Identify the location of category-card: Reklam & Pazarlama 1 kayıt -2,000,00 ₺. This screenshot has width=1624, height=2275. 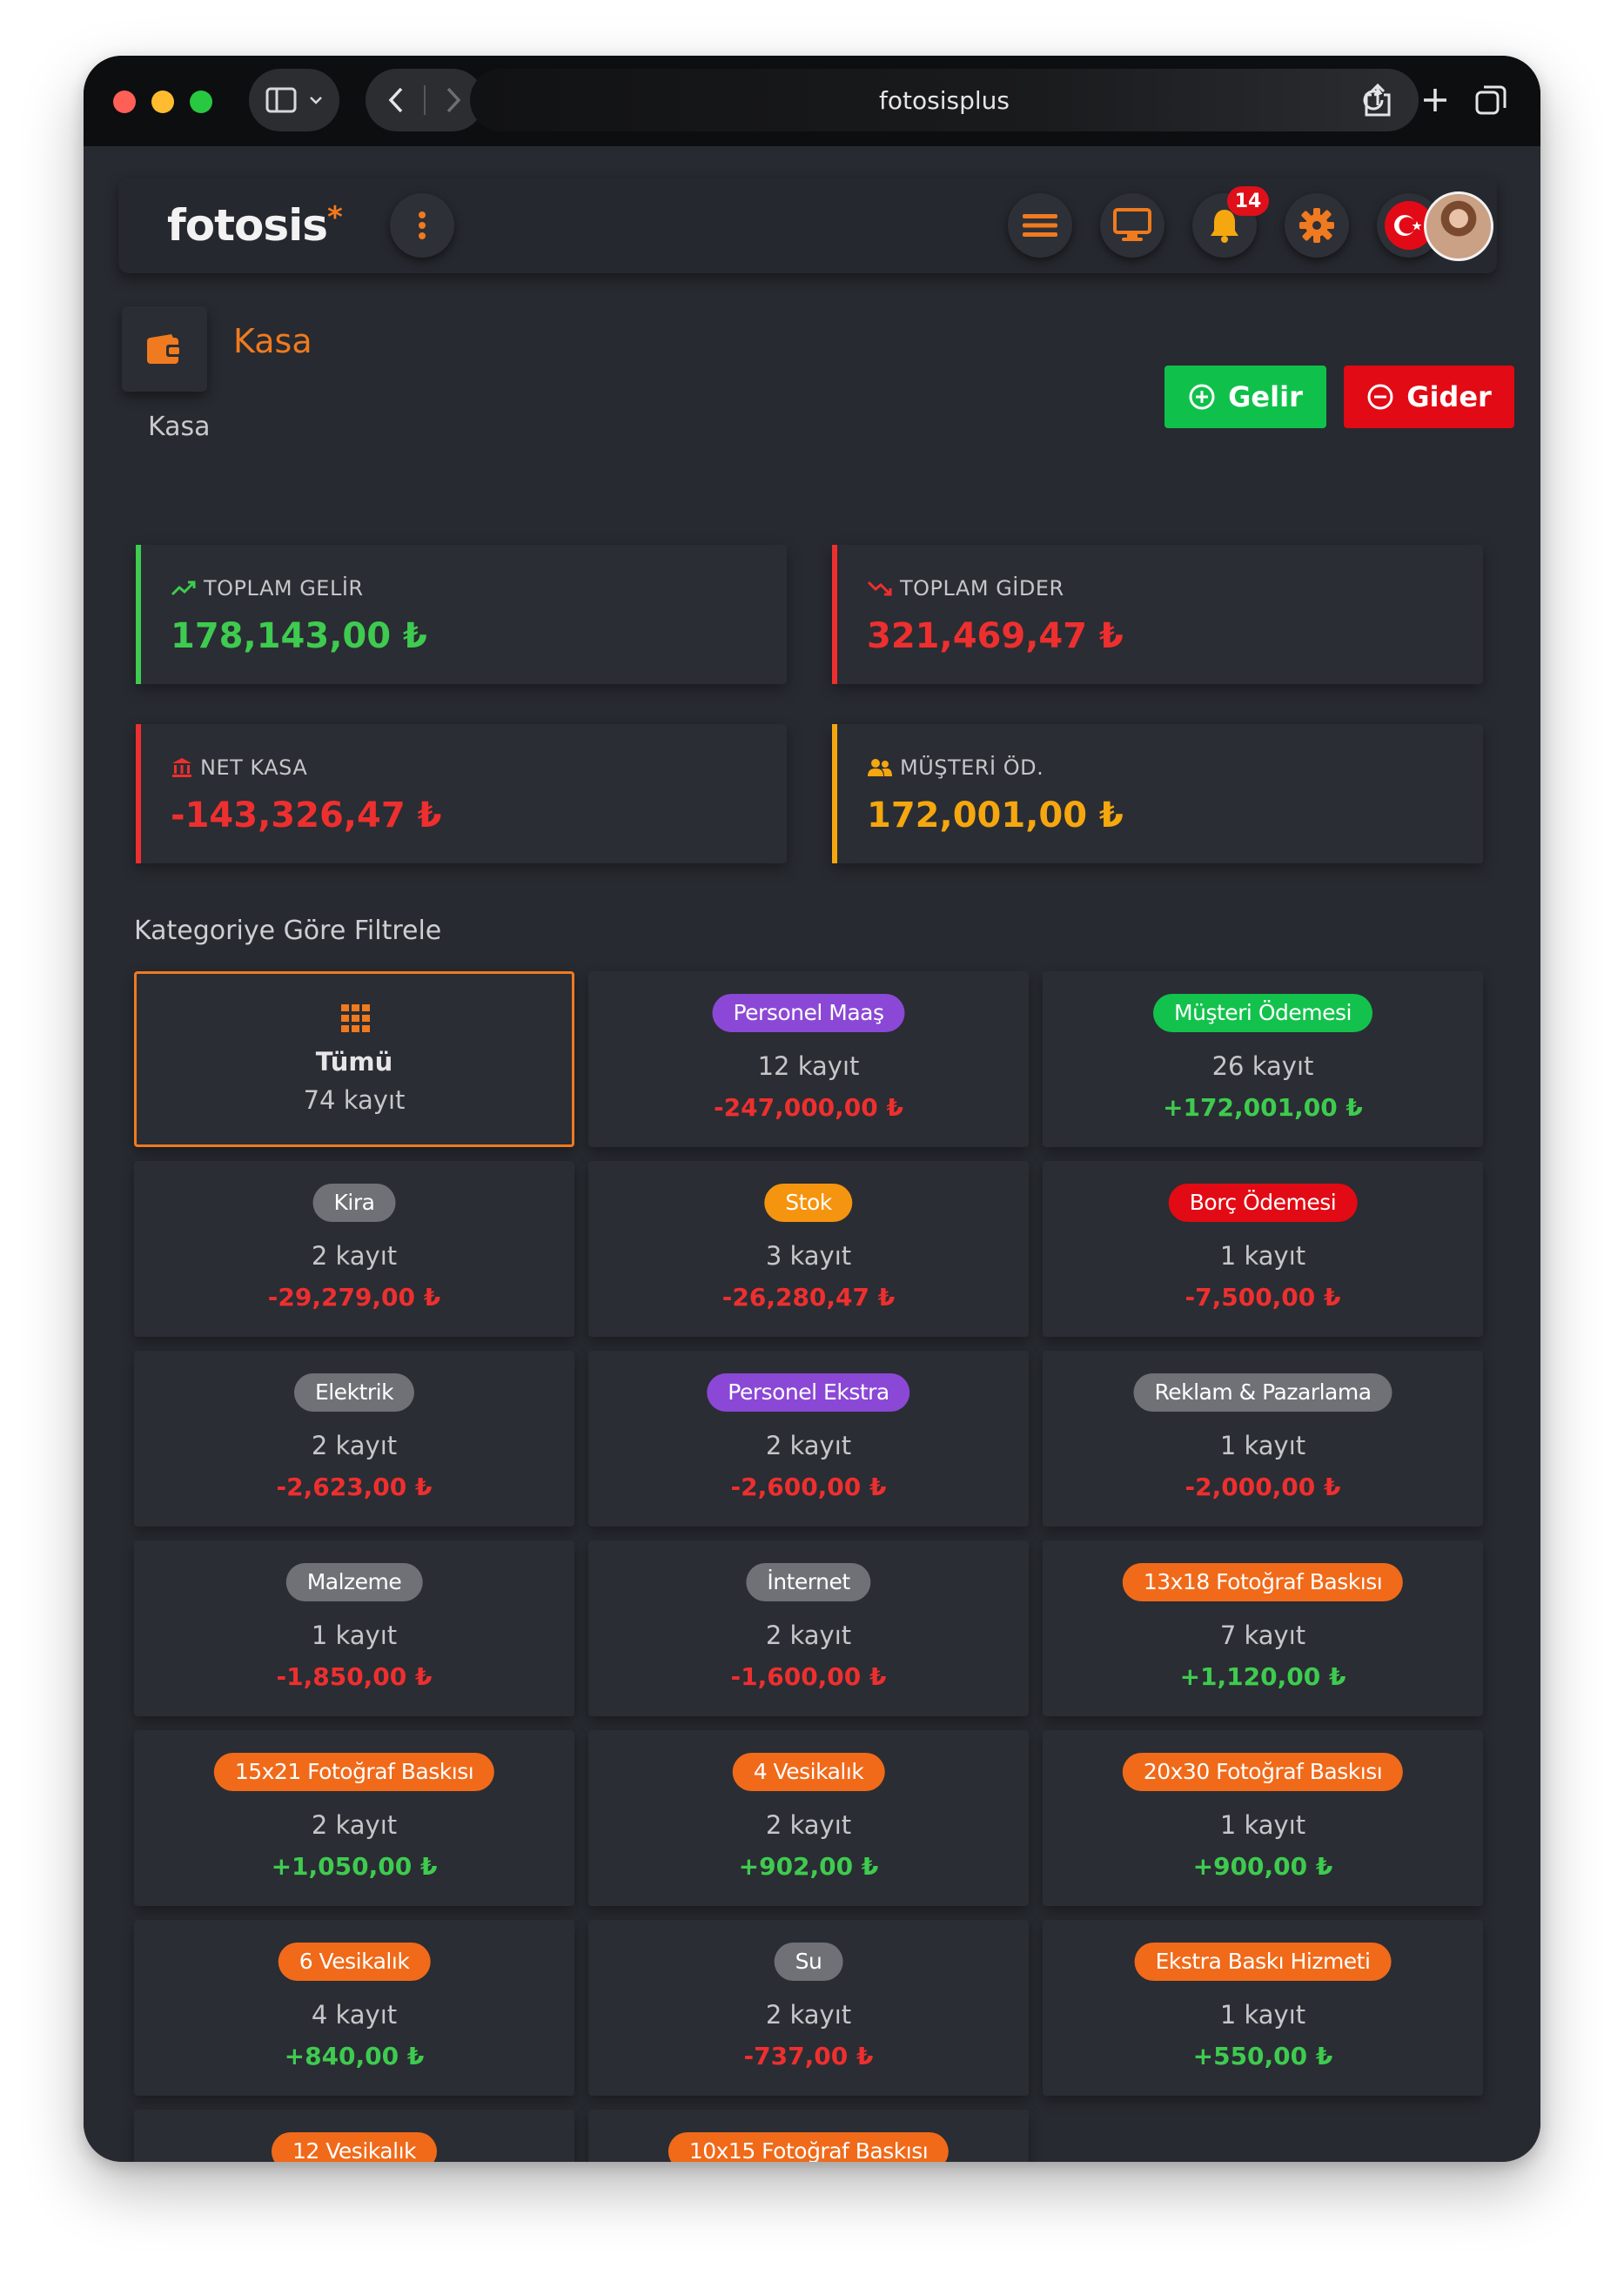
(1263, 1439).